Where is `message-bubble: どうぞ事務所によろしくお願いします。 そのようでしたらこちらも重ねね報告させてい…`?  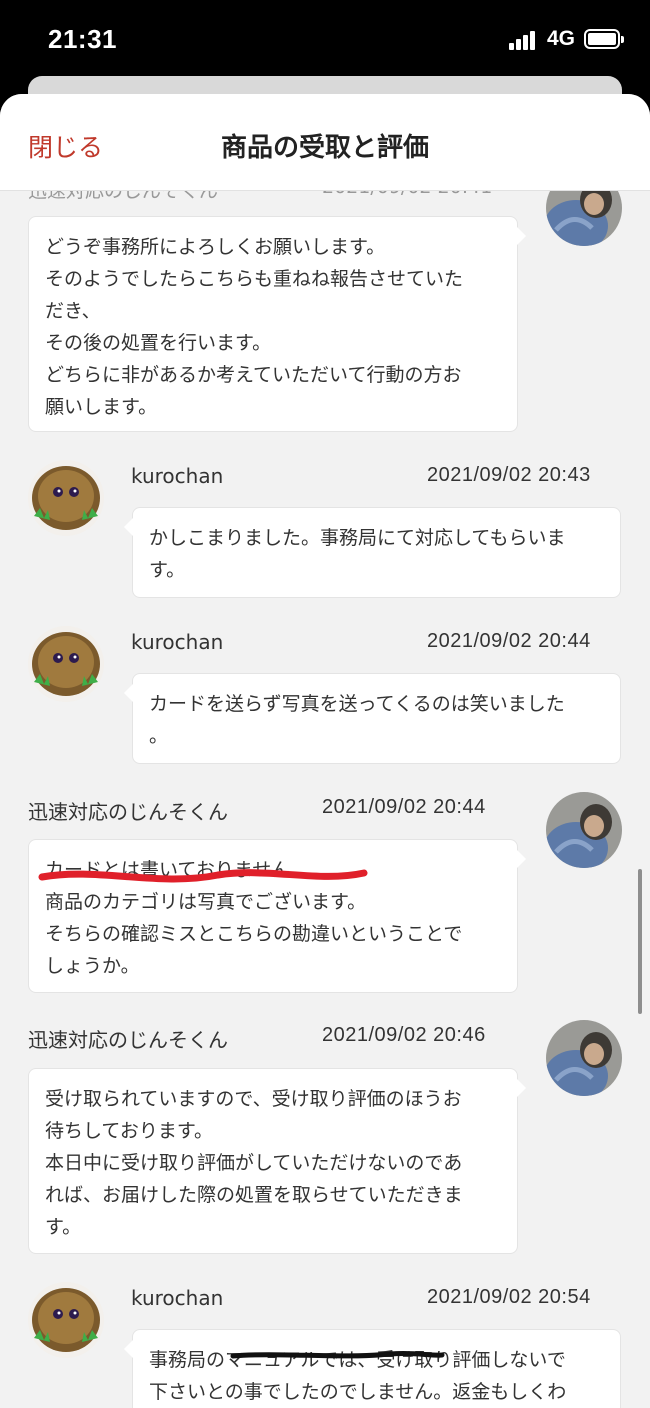
message-bubble: どうぞ事務所によろしくお願いします。 そのようでしたらこちらも重ねね報告させてい… is located at coordinates (277, 324).